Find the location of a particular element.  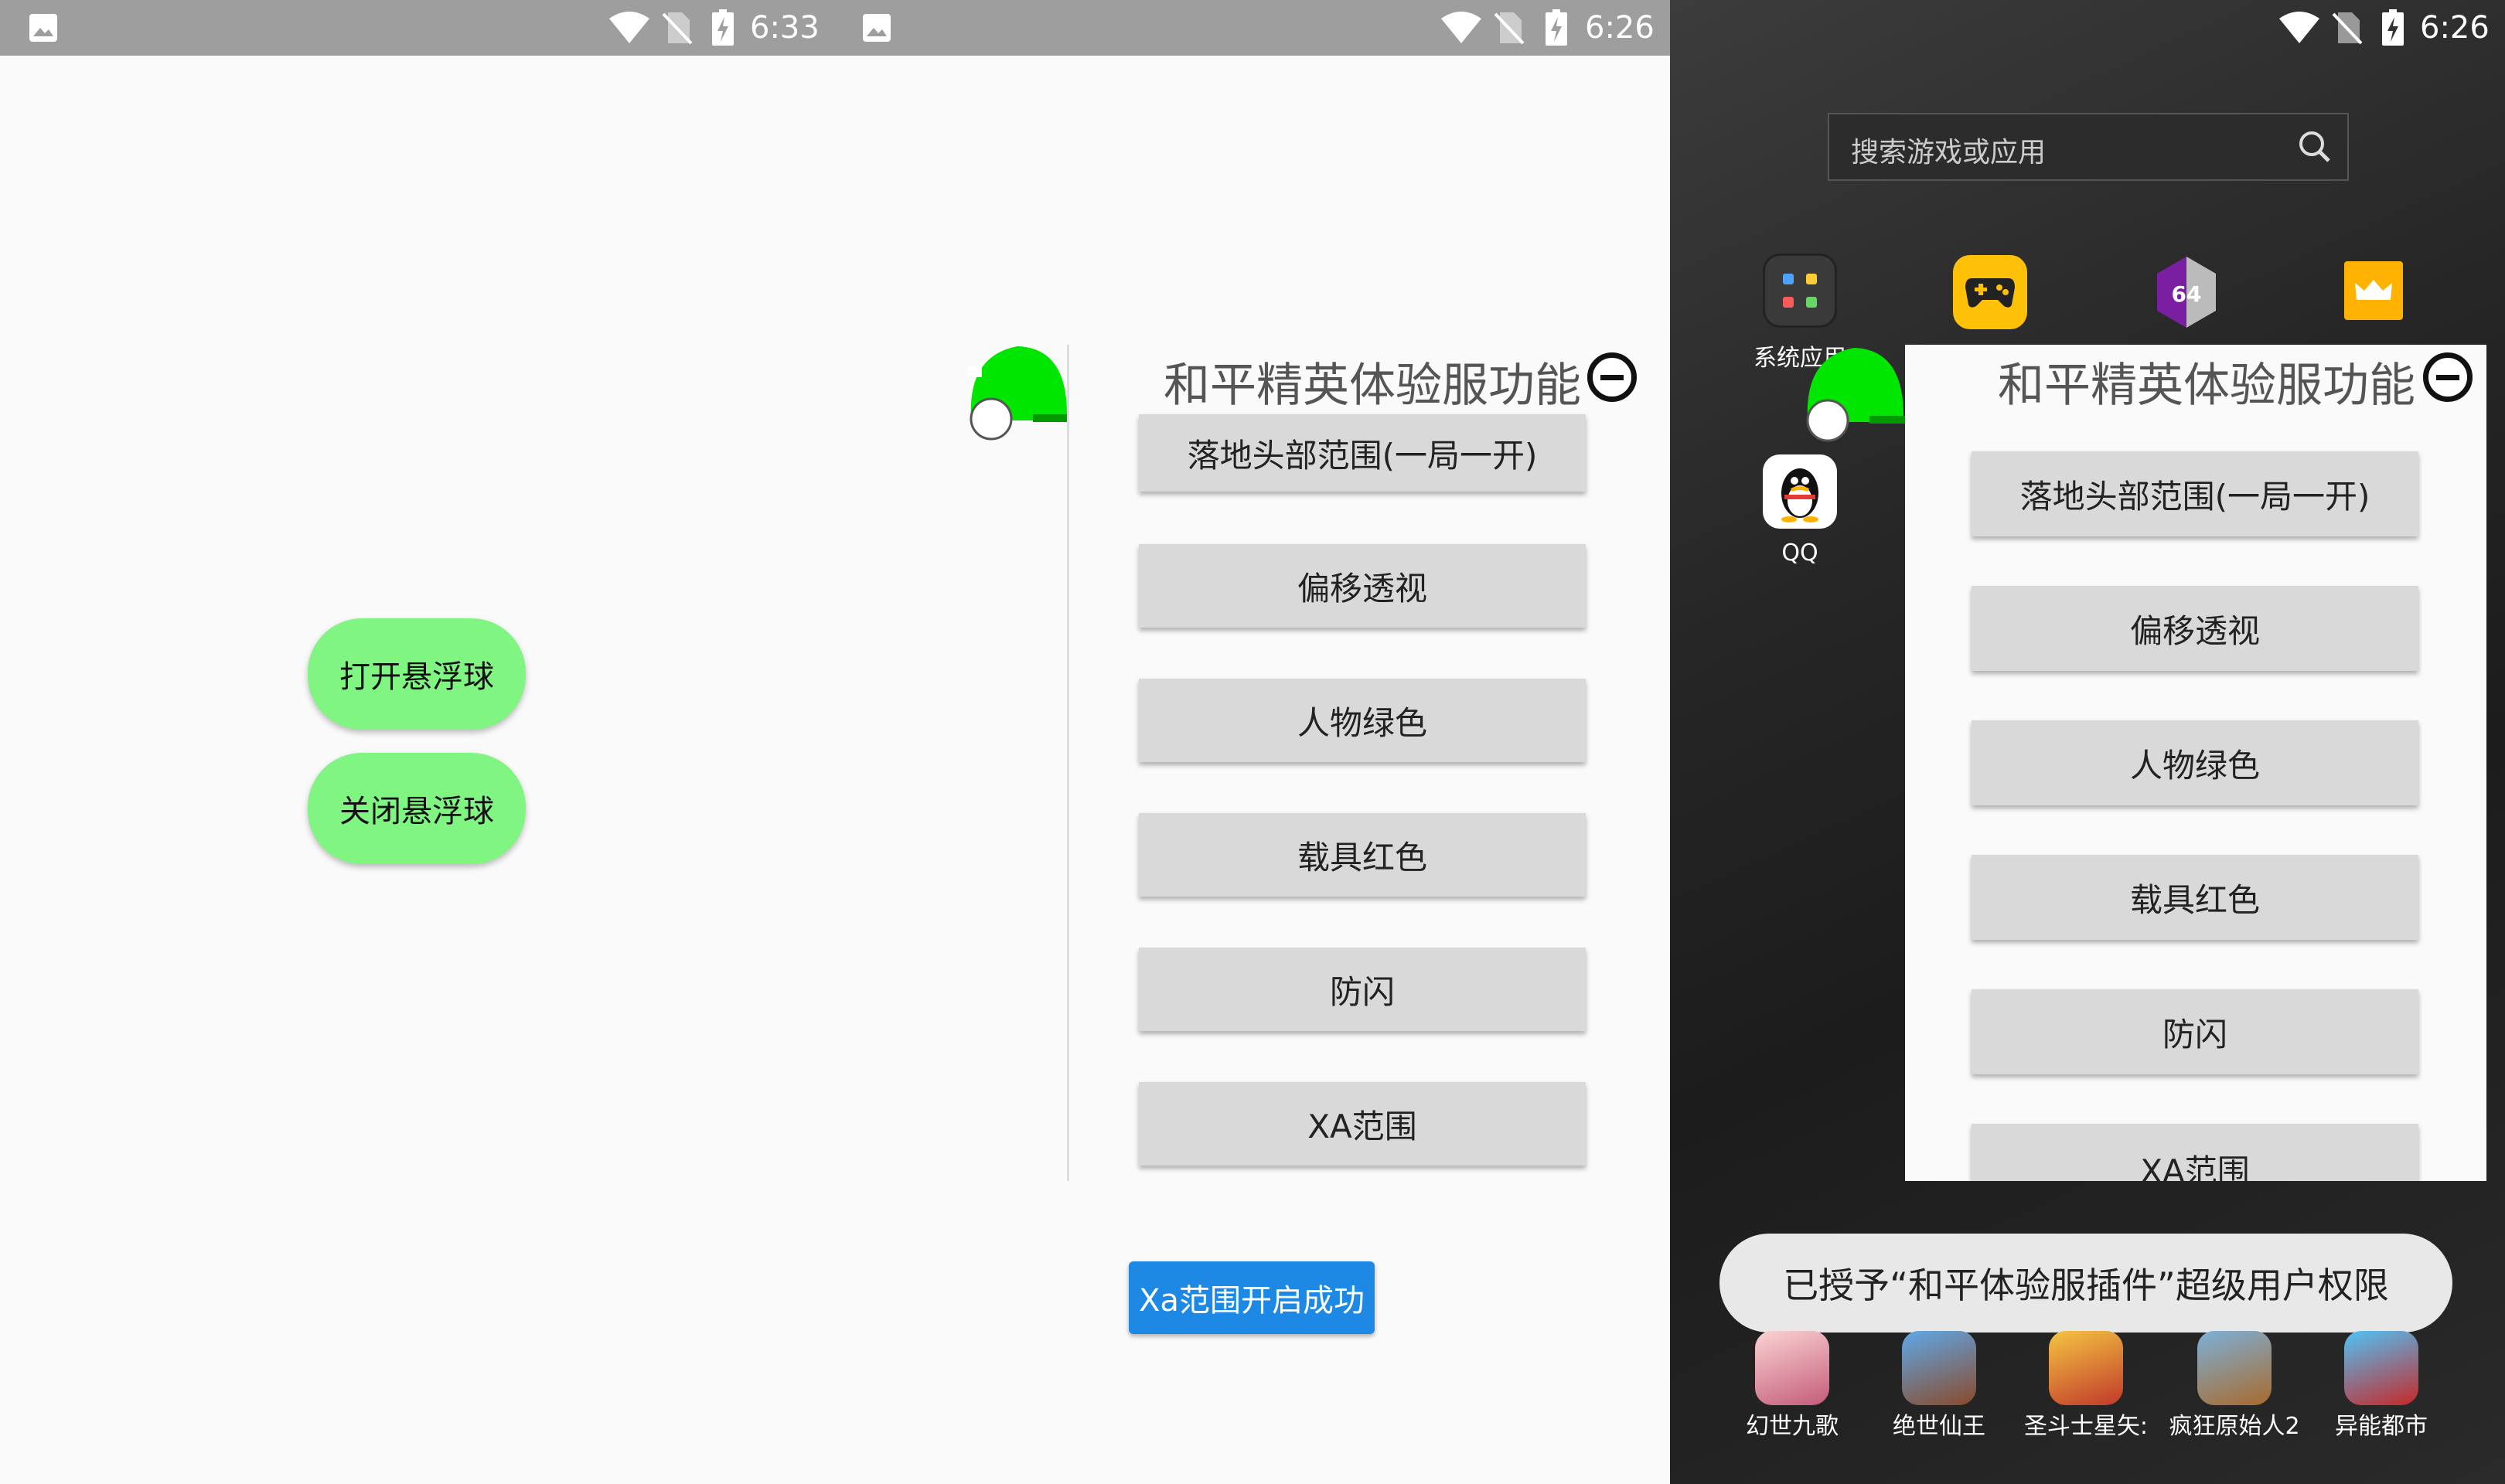

gg64-icon: 64 is located at coordinates (2186, 292).